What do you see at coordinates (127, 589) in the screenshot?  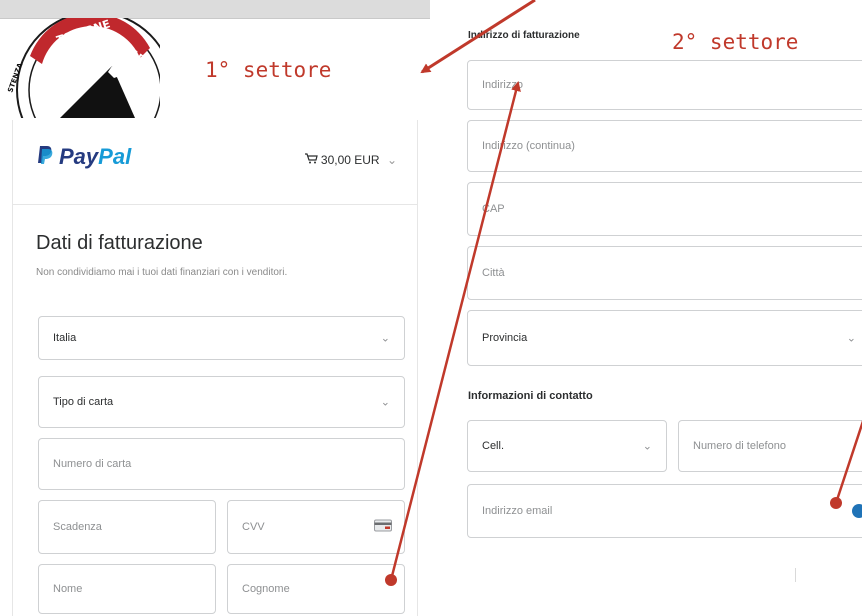 I see `first-name-field: Nome` at bounding box center [127, 589].